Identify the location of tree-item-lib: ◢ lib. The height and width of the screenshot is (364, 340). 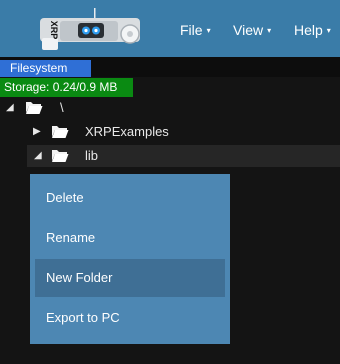
(183, 156).